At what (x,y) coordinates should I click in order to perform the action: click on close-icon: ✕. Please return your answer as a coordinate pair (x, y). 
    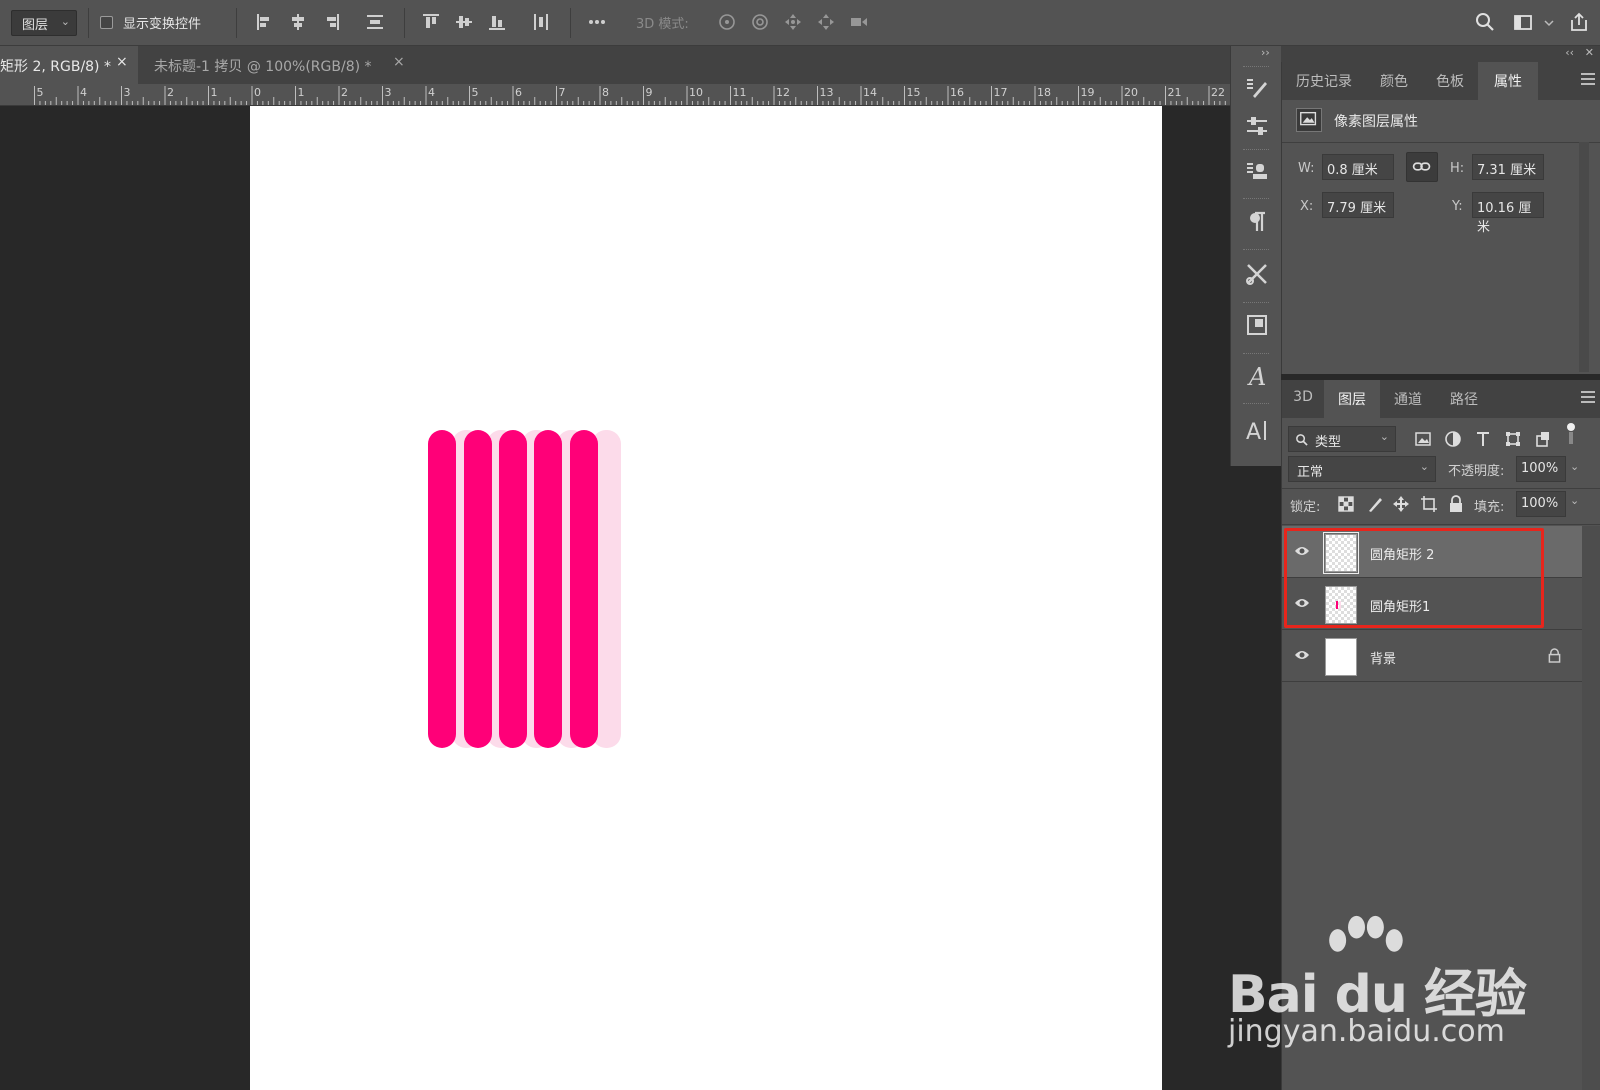
    Looking at the image, I should click on (1589, 52).